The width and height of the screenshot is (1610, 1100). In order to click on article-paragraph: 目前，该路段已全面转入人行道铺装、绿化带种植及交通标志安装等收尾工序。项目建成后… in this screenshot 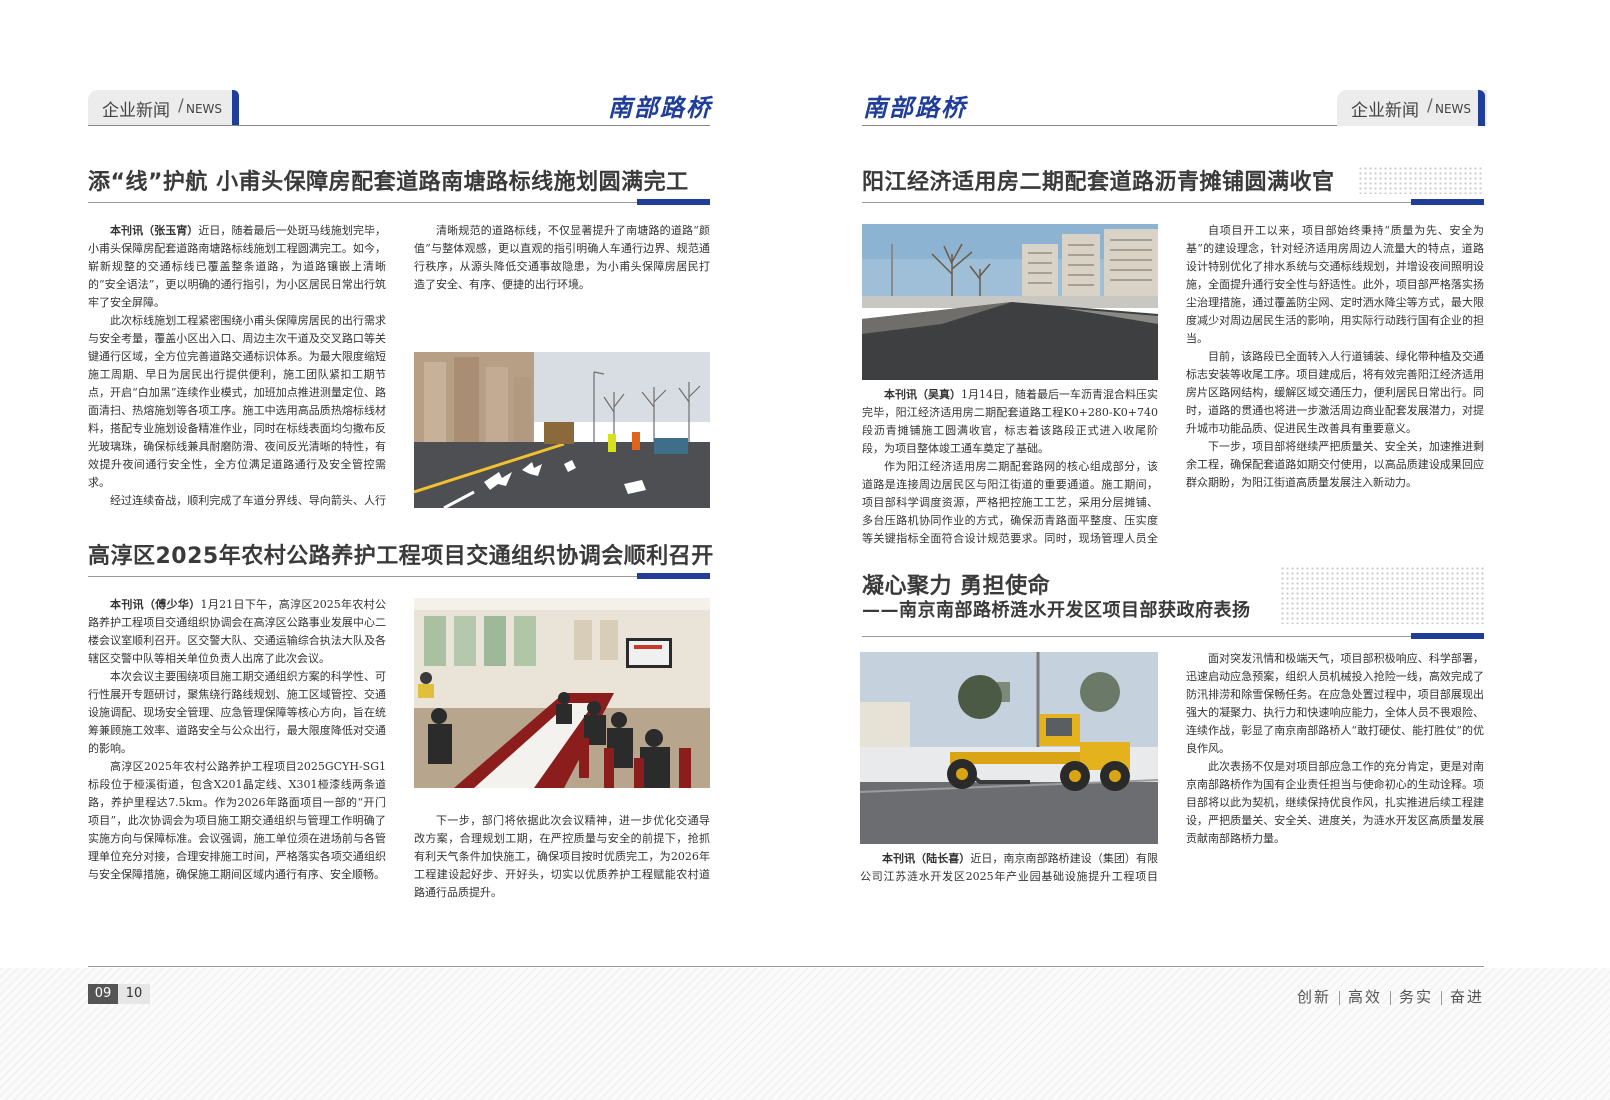, I will do `click(1335, 392)`.